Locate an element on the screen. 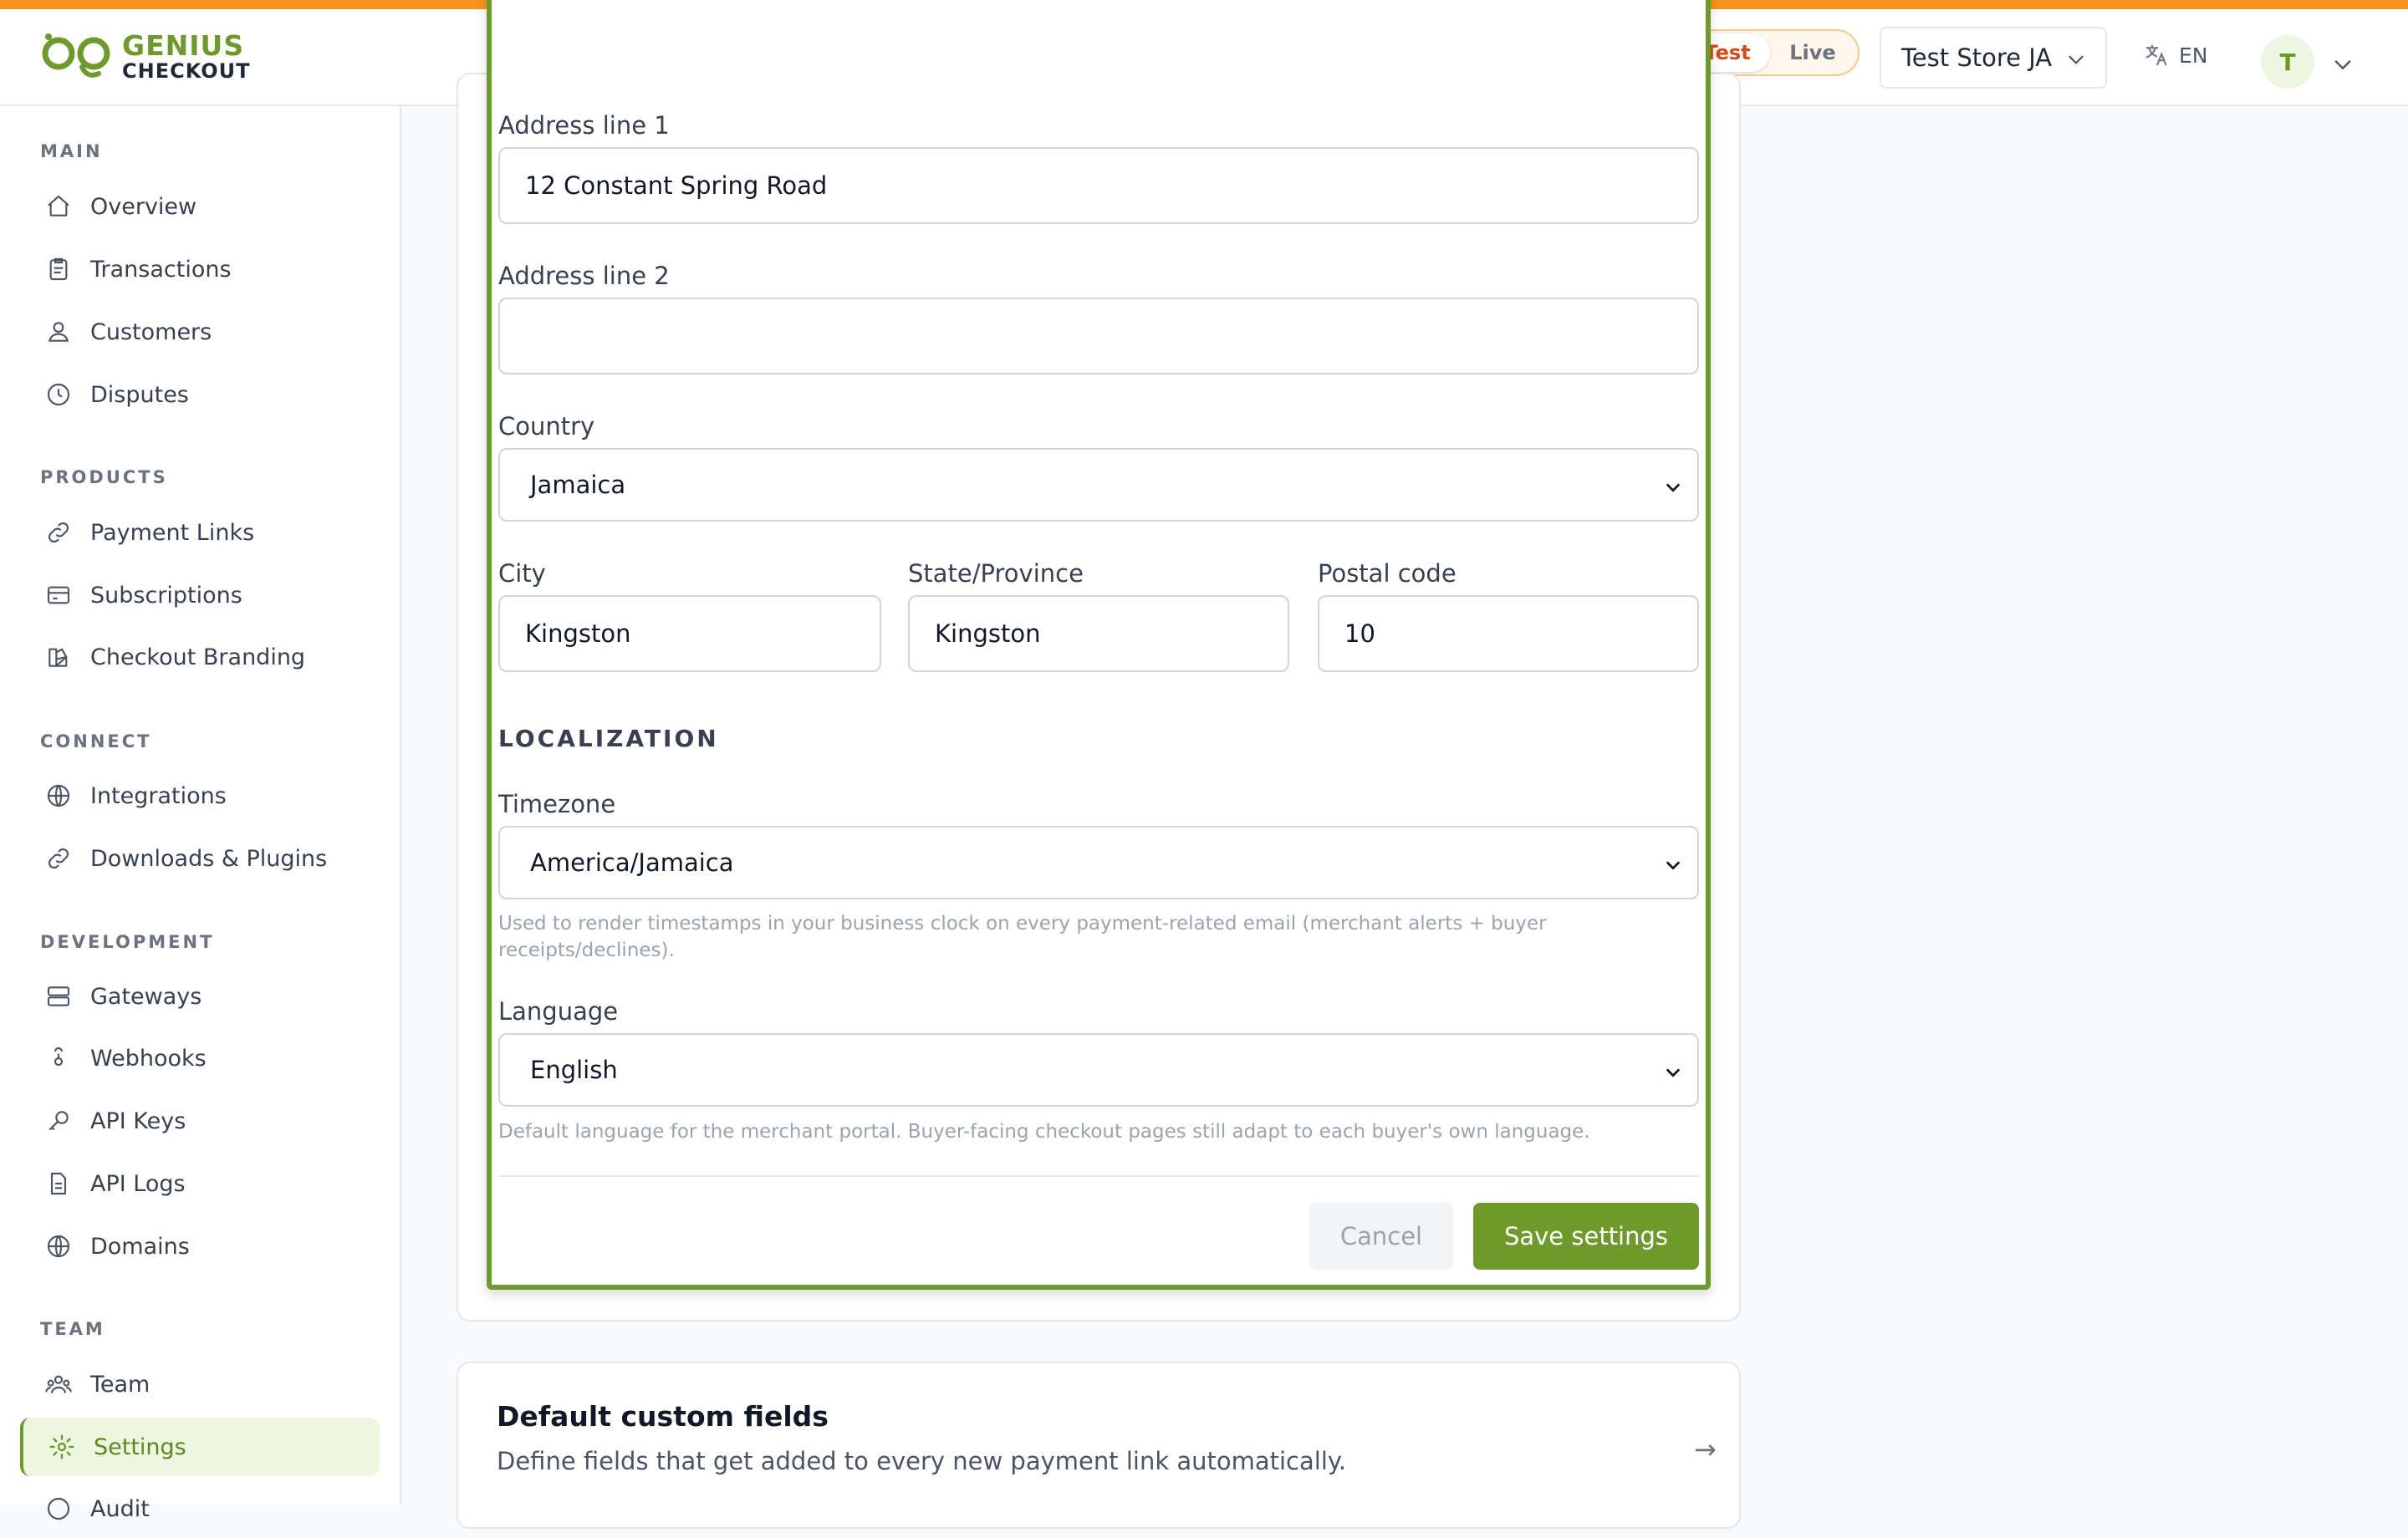 The image size is (2408, 1538). document-icon is located at coordinates (59, 1184).